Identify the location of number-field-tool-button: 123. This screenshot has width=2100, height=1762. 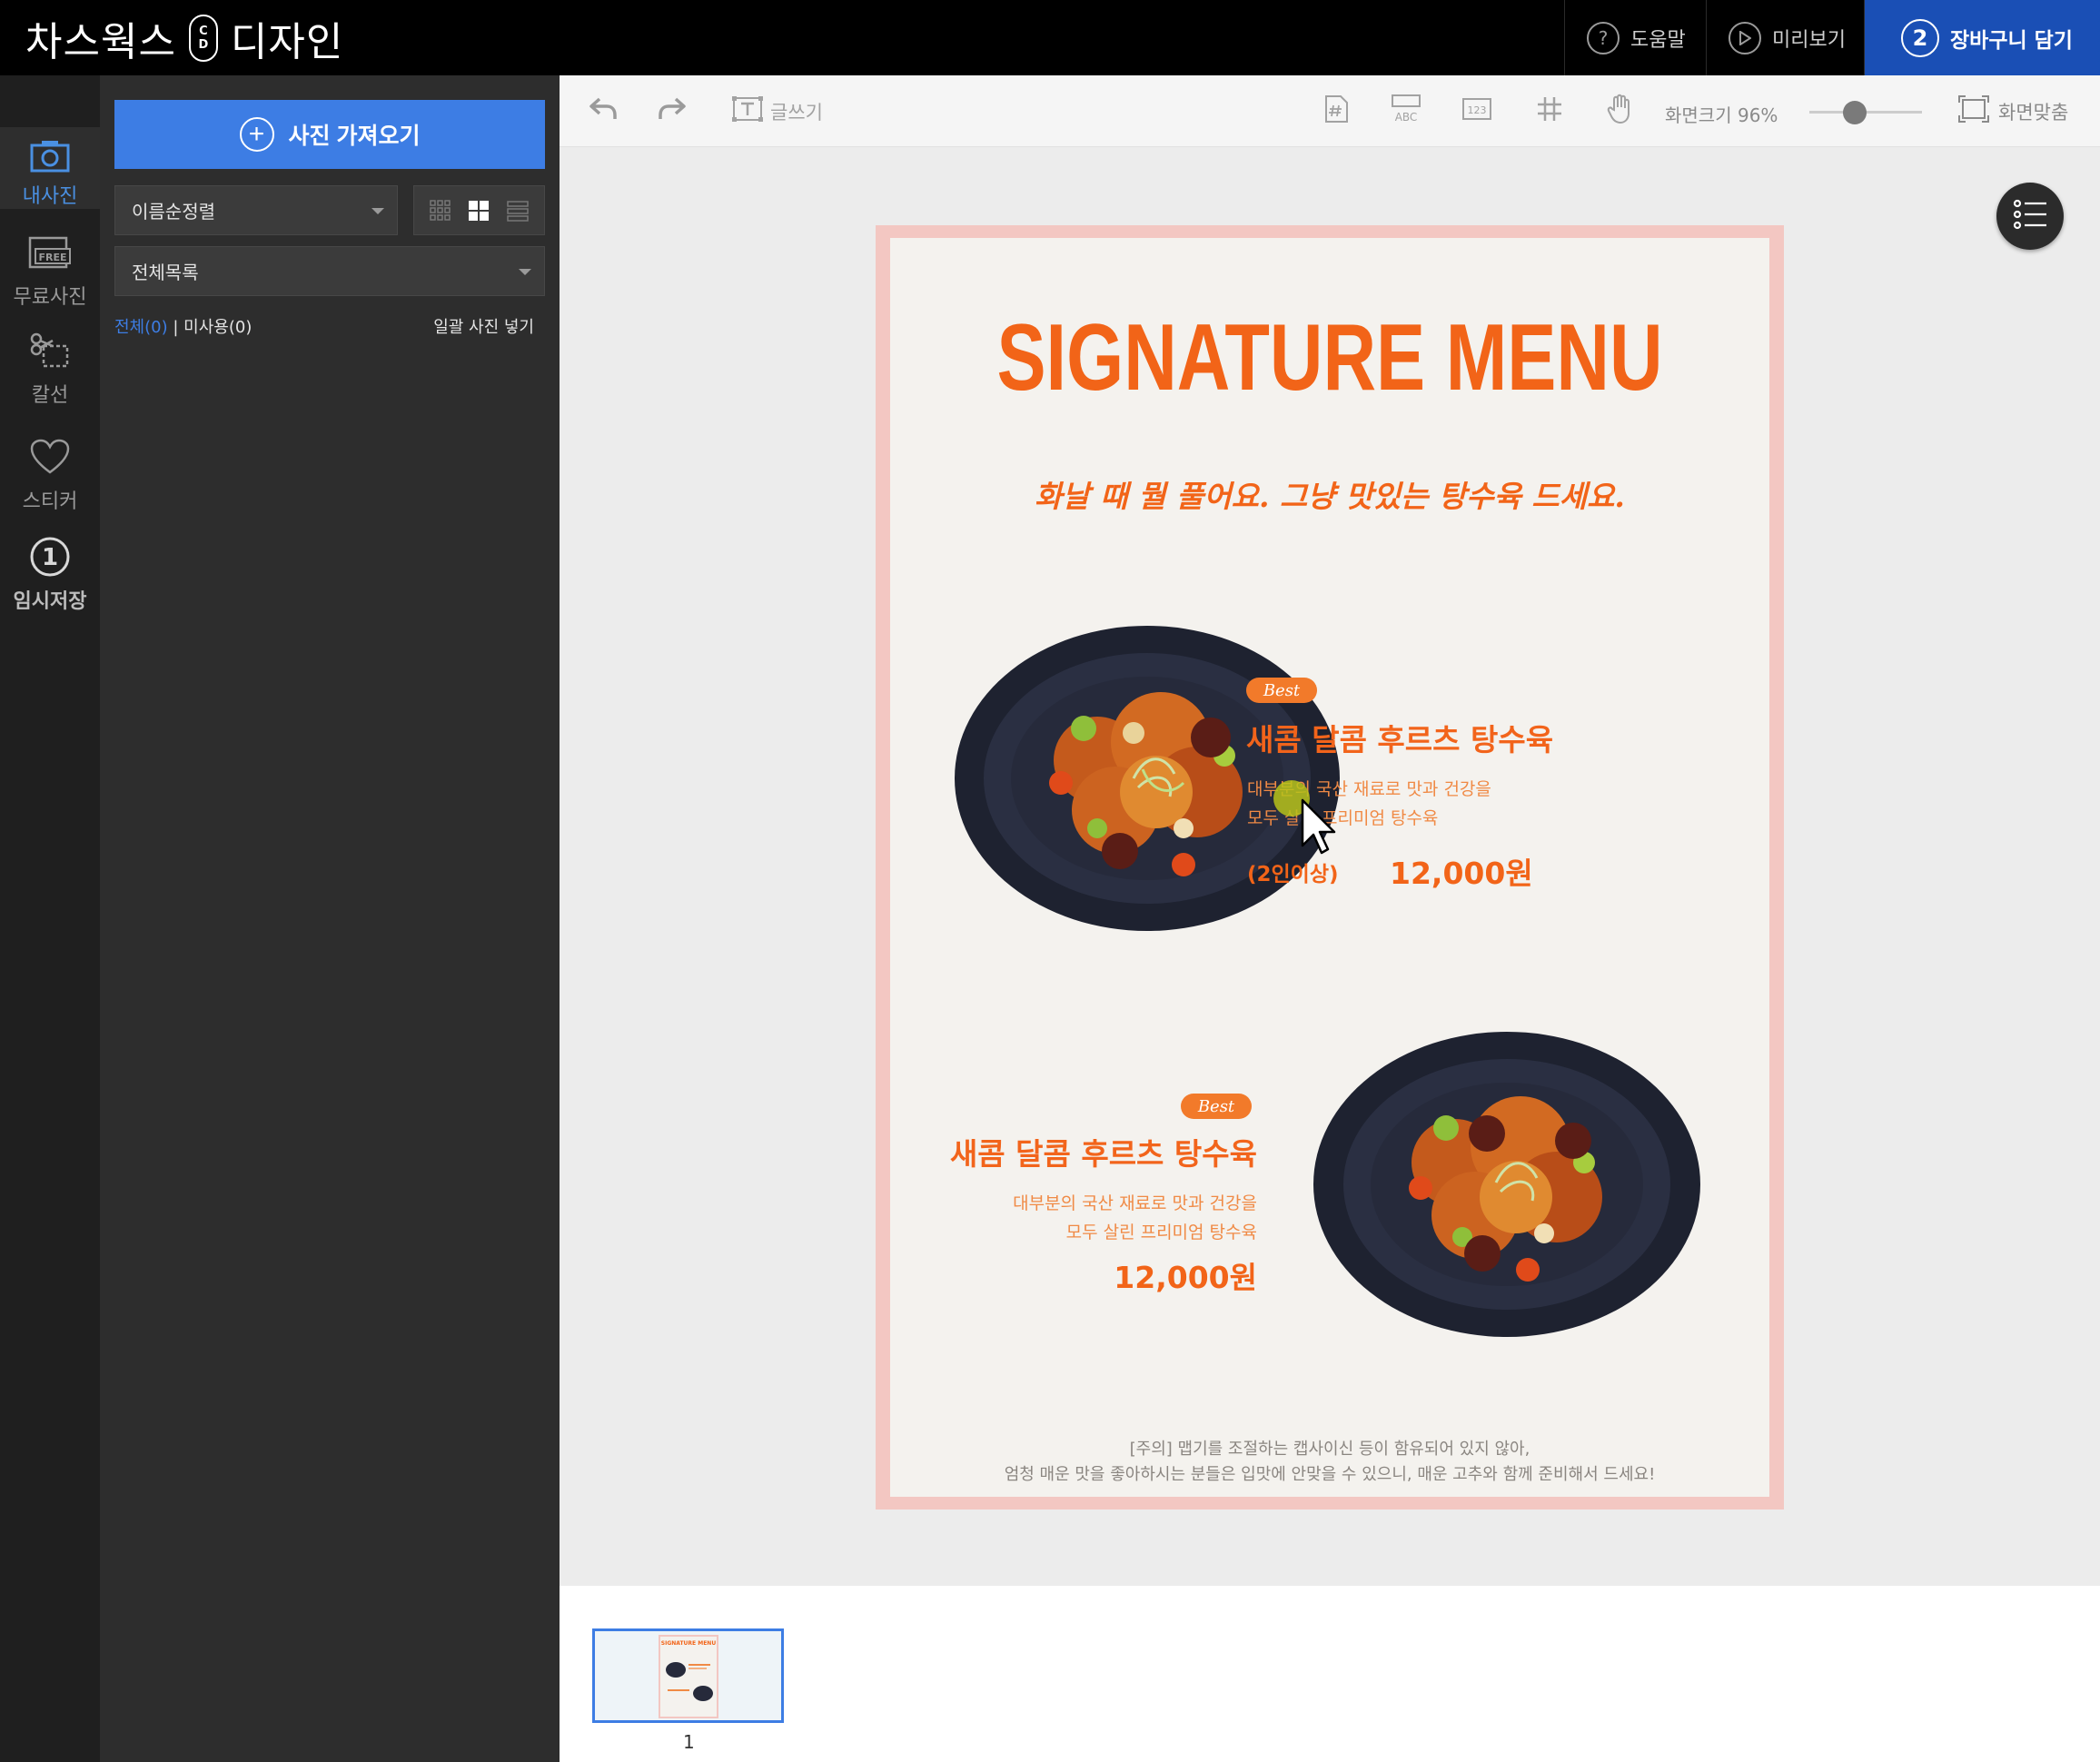
(1477, 111).